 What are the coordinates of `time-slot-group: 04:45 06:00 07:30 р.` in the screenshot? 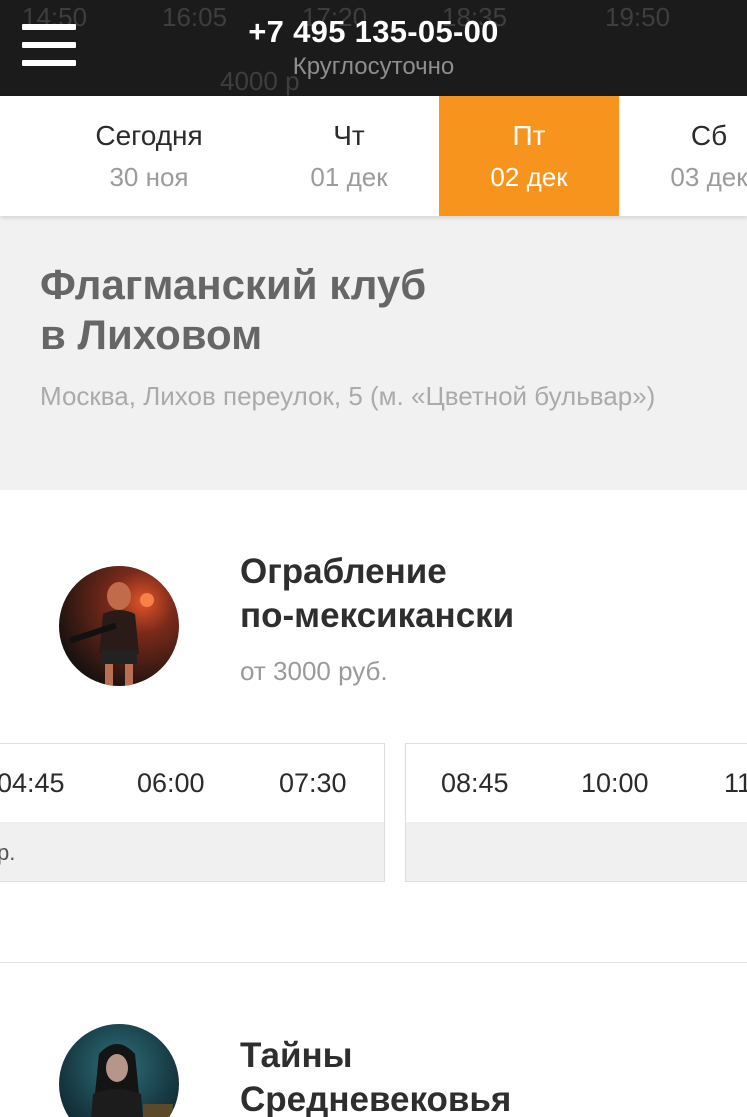 It's located at (192, 812).